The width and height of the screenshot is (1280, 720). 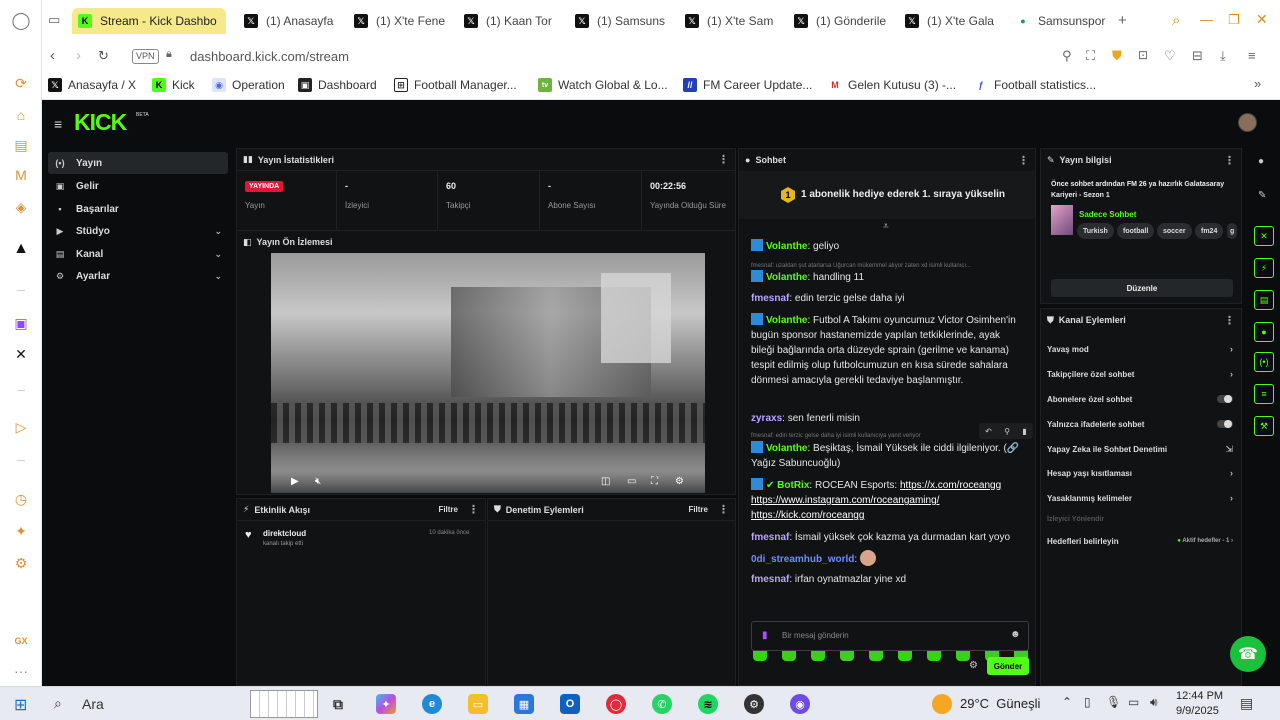 I want to click on kick-app-icon: ▲, so click(x=21, y=249).